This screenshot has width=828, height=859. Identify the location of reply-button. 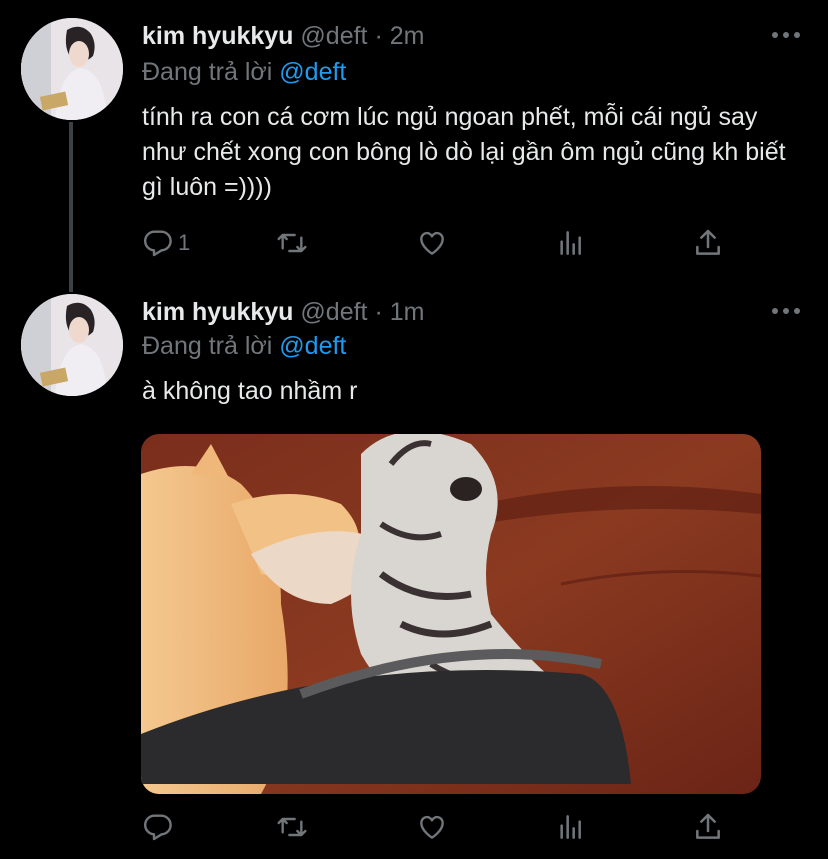
(158, 827).